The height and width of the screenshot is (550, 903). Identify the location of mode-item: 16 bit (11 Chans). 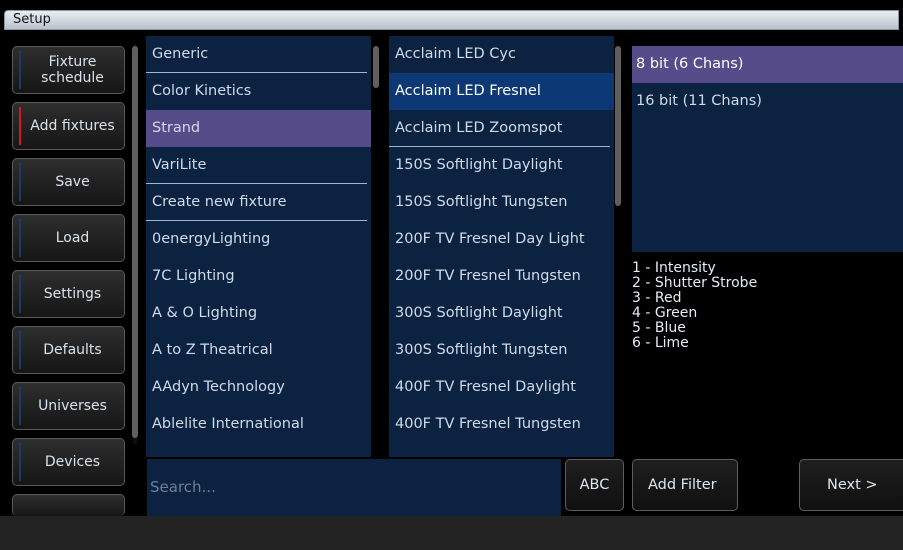
(767, 101).